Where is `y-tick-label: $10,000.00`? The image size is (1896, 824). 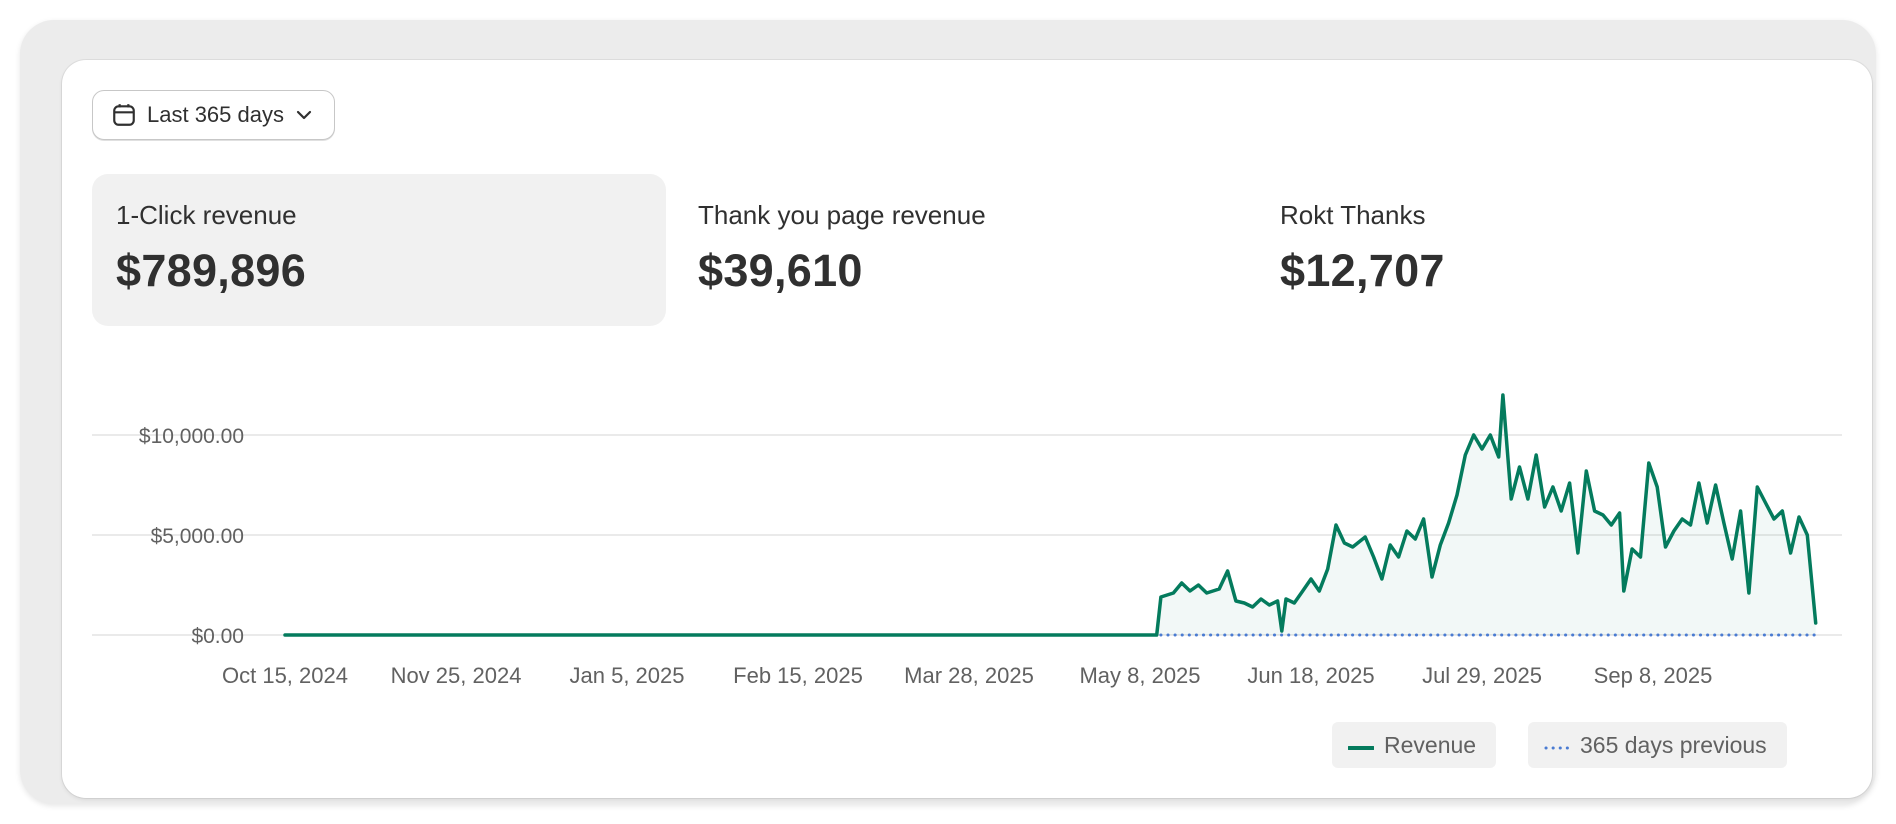
y-tick-label: $10,000.00 is located at coordinates (191, 436).